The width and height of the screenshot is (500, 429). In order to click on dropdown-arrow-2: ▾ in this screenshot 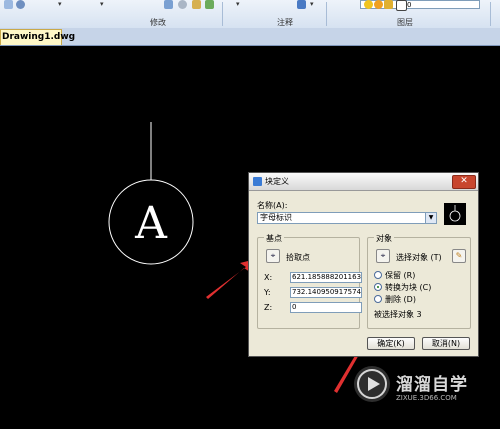, I will do `click(102, 6)`.